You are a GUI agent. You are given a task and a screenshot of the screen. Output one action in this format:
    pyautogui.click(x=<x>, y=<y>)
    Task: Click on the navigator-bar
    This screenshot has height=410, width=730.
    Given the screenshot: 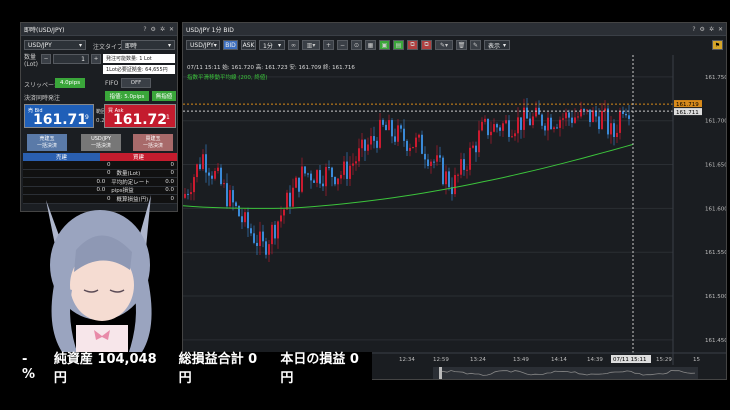 What is the action you would take?
    pyautogui.click(x=565, y=373)
    